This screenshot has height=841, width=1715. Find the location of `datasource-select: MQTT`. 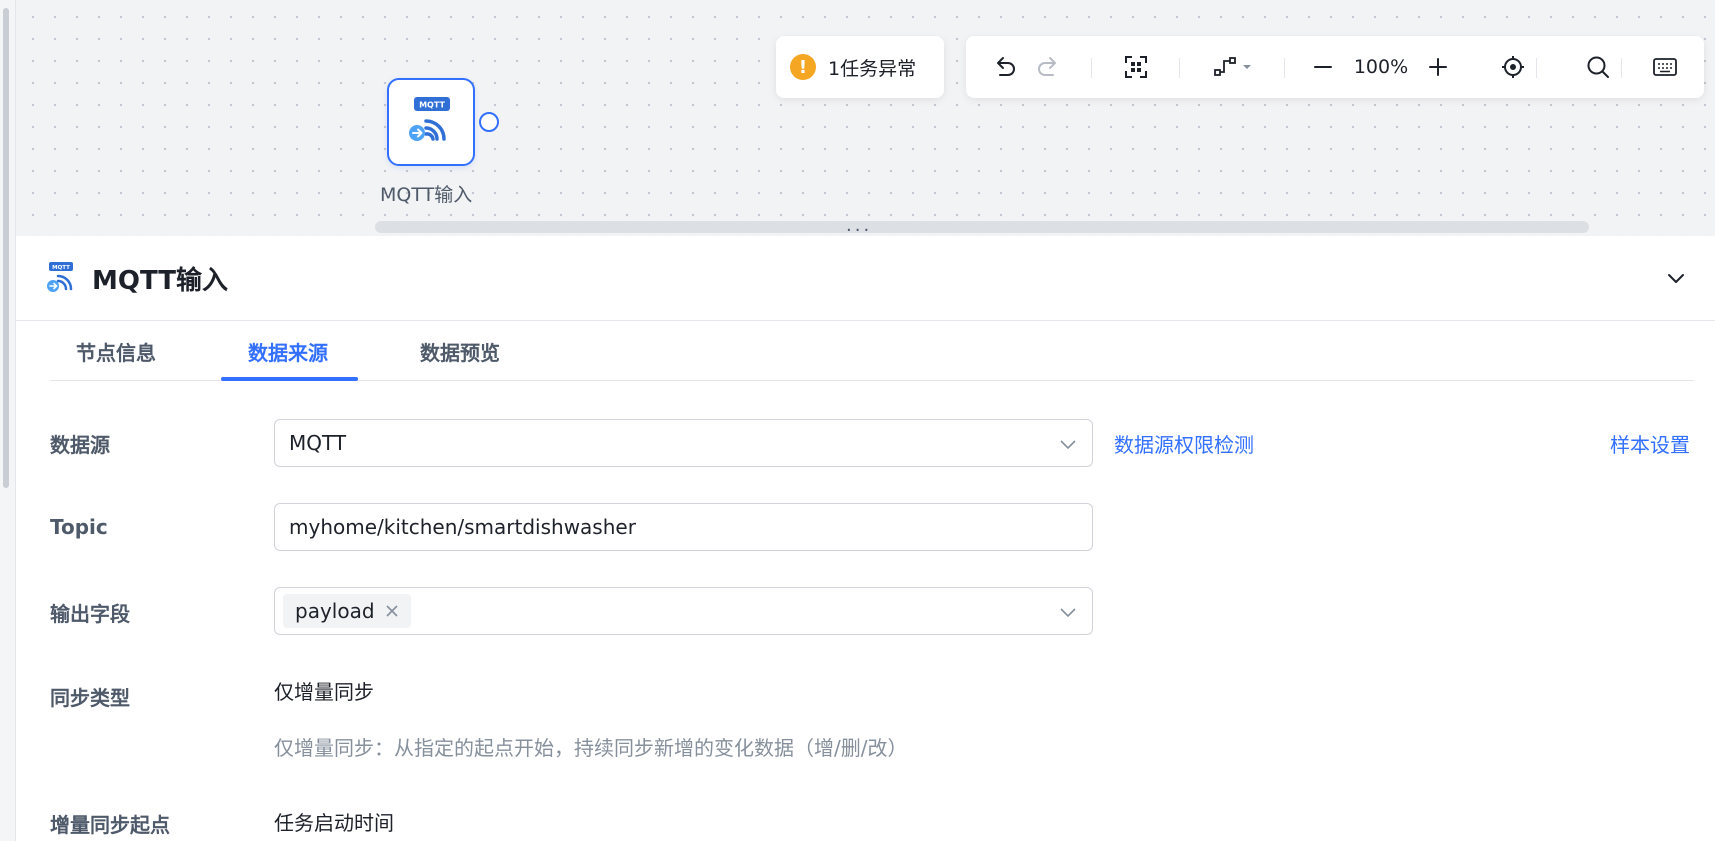

datasource-select: MQTT is located at coordinates (683, 443).